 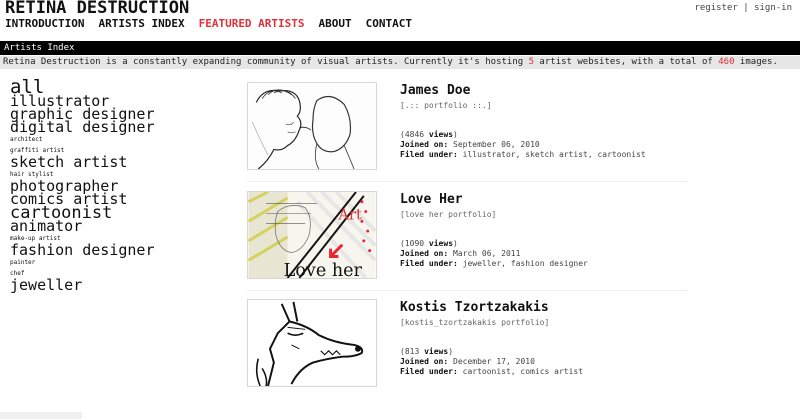 I want to click on section-title: Artists Index, so click(x=39, y=48).